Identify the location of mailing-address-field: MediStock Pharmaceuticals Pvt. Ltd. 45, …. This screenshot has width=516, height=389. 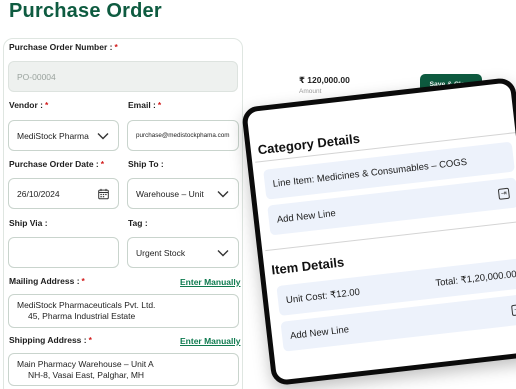
(123, 311).